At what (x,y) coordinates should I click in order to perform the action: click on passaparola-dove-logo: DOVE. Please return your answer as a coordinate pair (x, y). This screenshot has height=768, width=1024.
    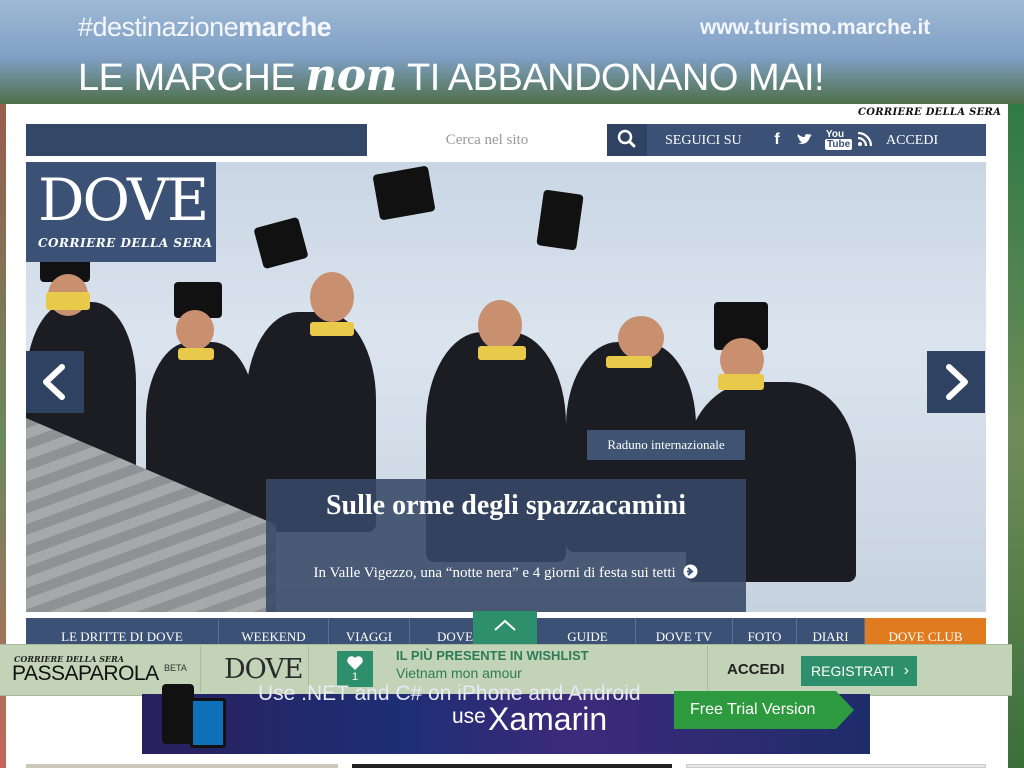
    Looking at the image, I should click on (264, 669).